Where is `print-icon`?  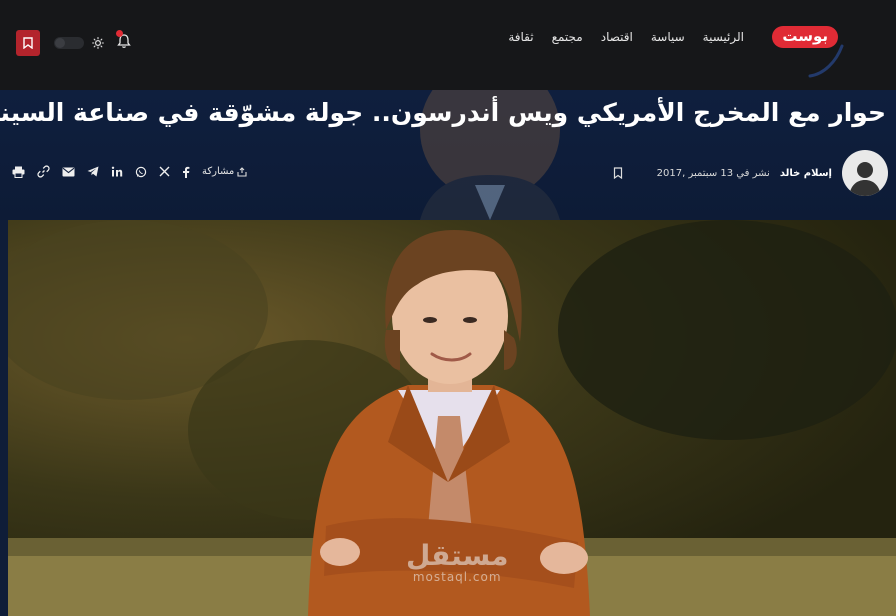
print-icon is located at coordinates (18, 172).